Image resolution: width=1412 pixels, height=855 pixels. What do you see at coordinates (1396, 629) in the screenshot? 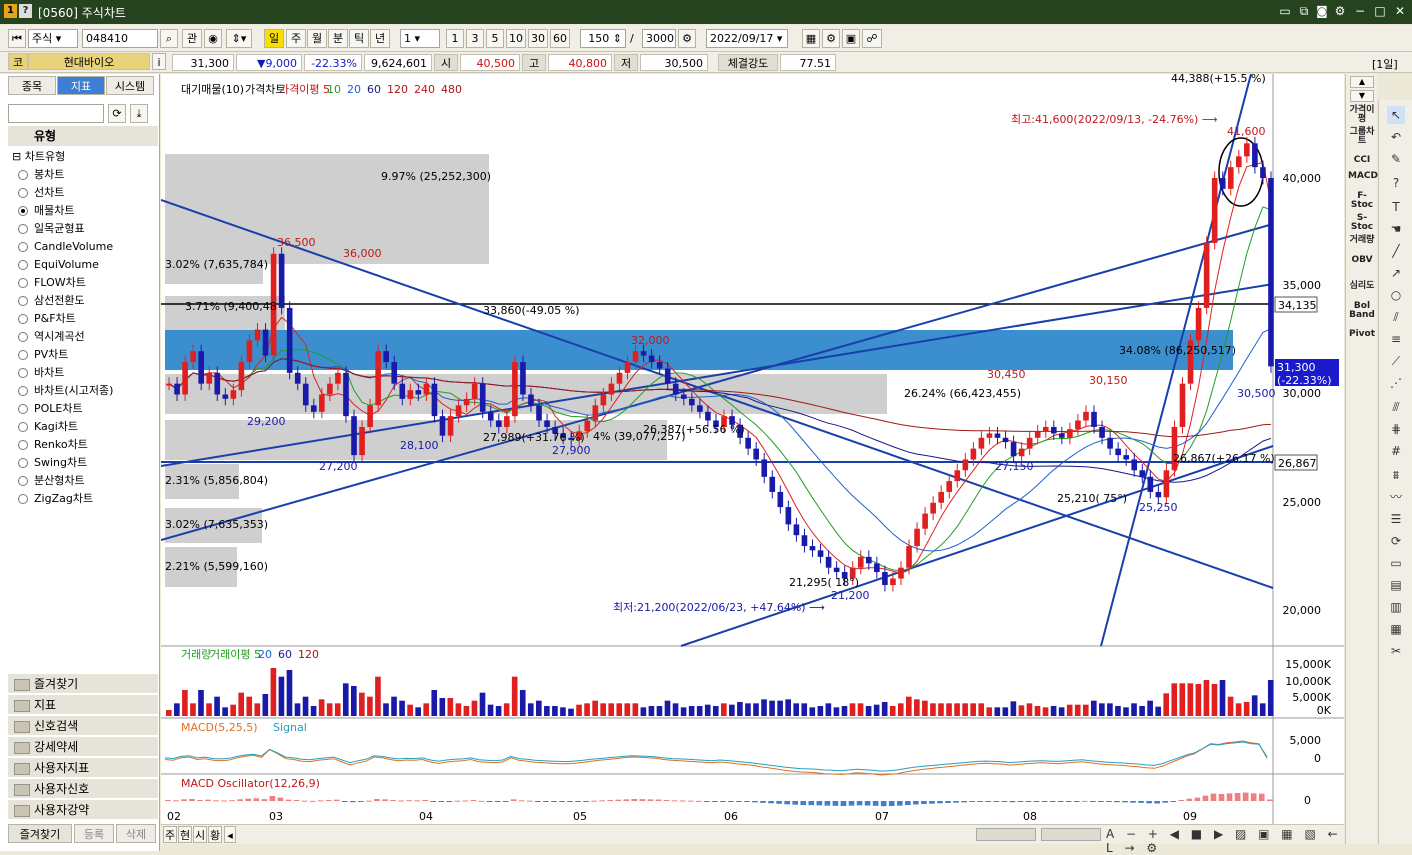
I see `table-icon: ▦` at bounding box center [1396, 629].